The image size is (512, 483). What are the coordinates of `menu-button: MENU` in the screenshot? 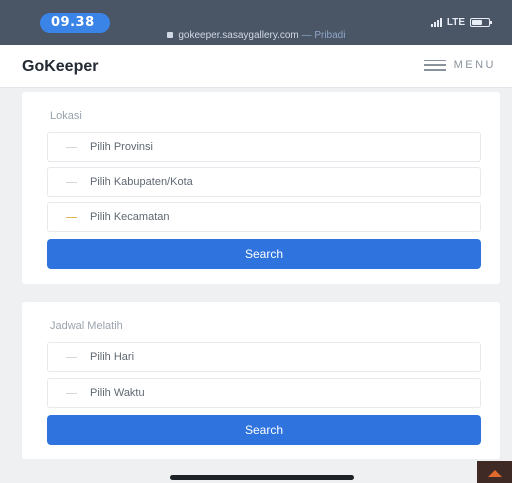 It's located at (459, 65).